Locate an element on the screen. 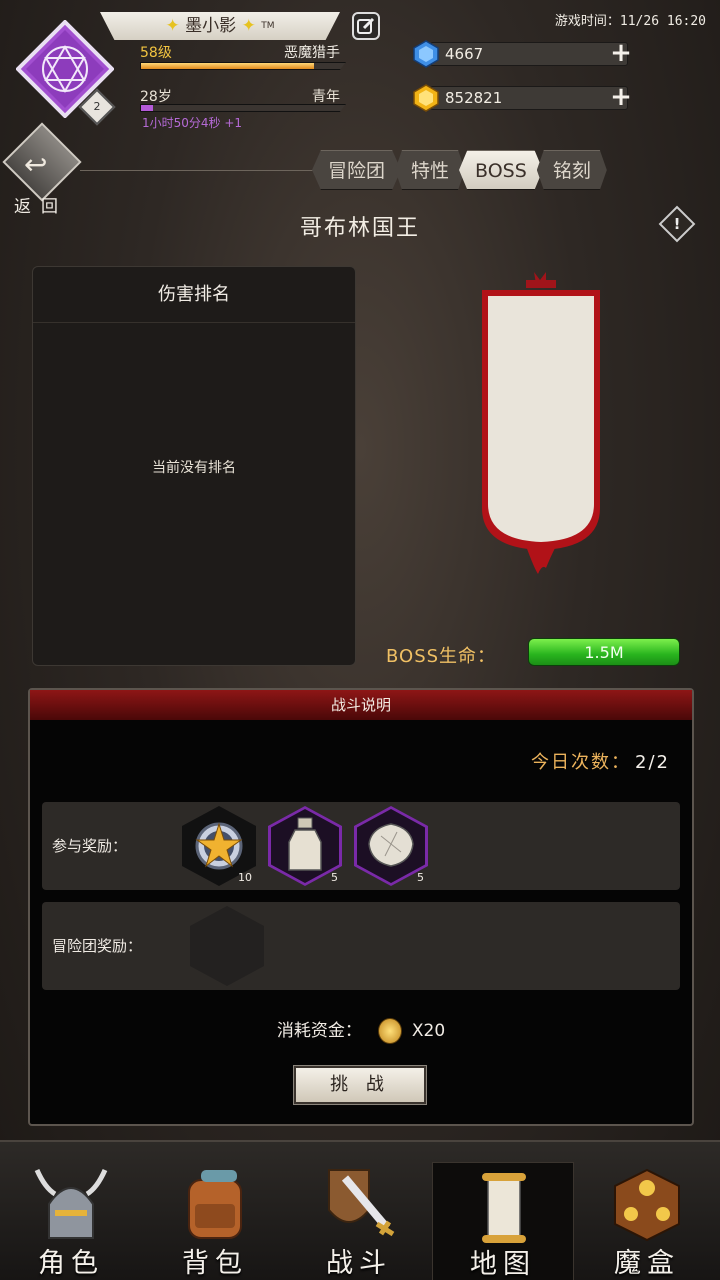  age-timer: 1小时50分4秒 +1 is located at coordinates (192, 123).